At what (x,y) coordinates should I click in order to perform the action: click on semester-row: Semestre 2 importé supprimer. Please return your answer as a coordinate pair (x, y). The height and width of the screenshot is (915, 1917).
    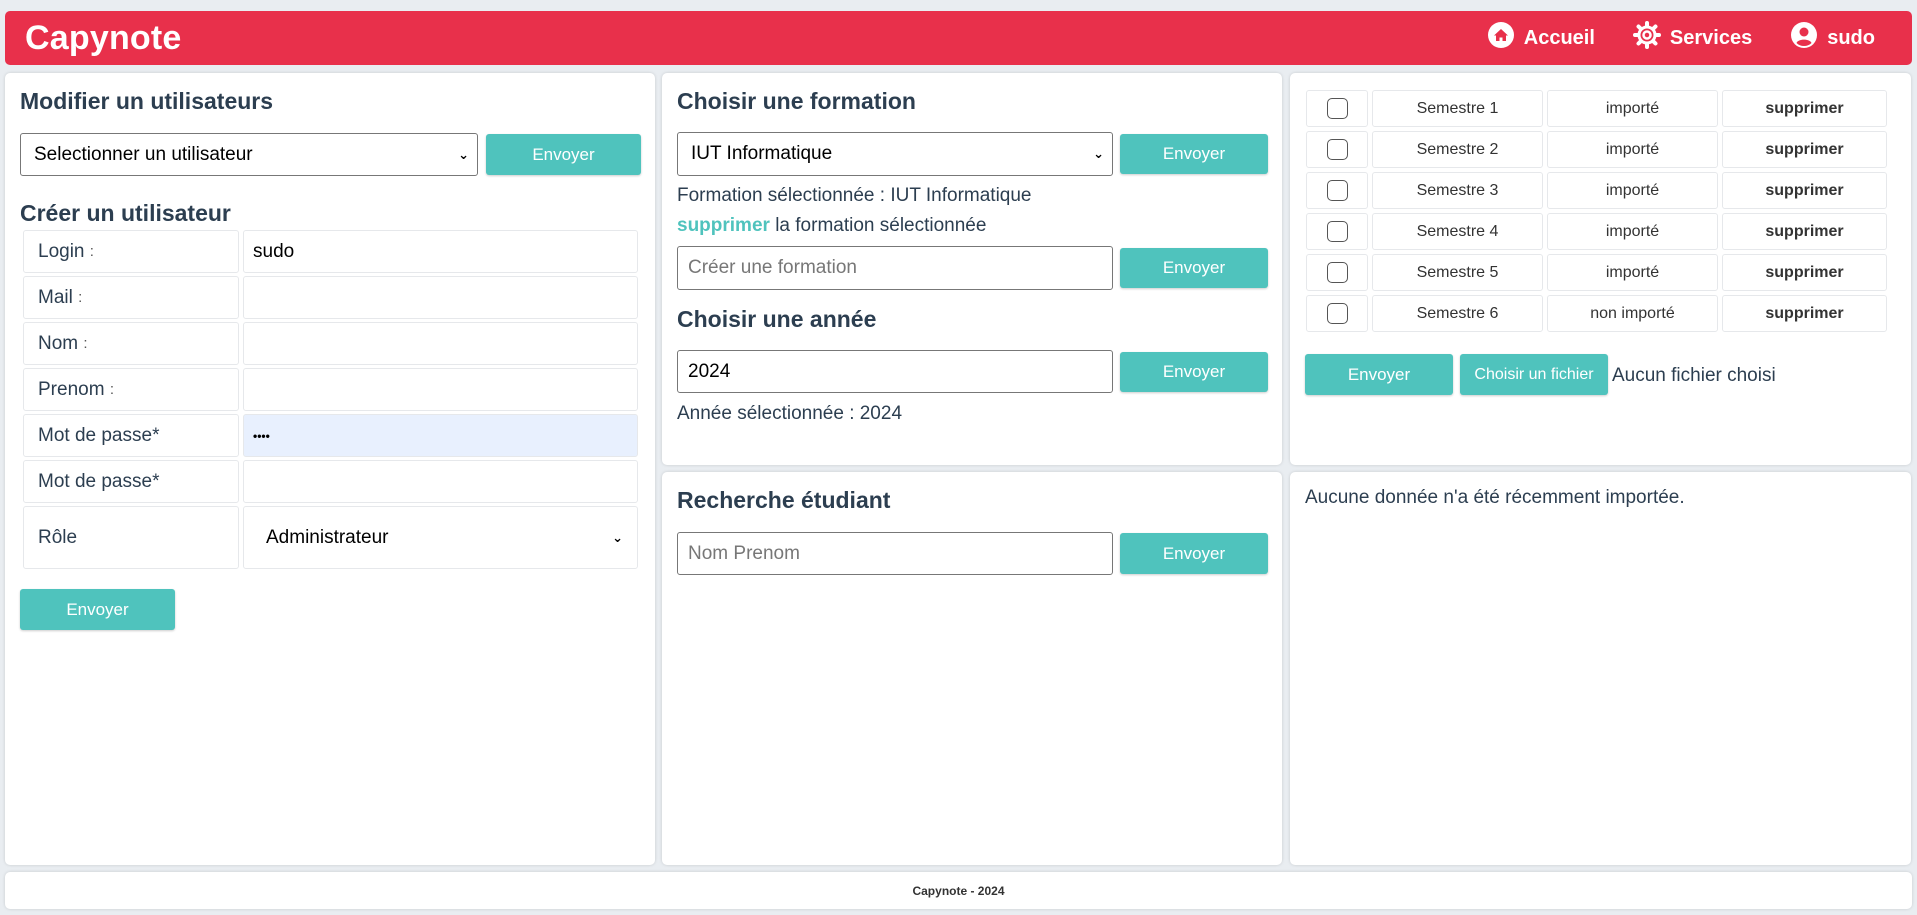
    Looking at the image, I should click on (1601, 149).